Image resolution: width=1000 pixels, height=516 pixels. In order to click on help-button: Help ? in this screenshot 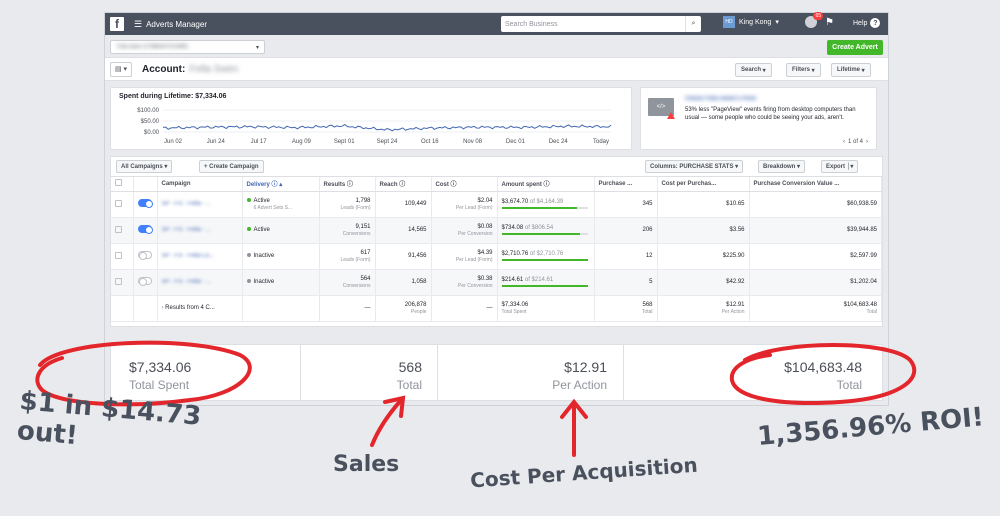, I will do `click(867, 23)`.